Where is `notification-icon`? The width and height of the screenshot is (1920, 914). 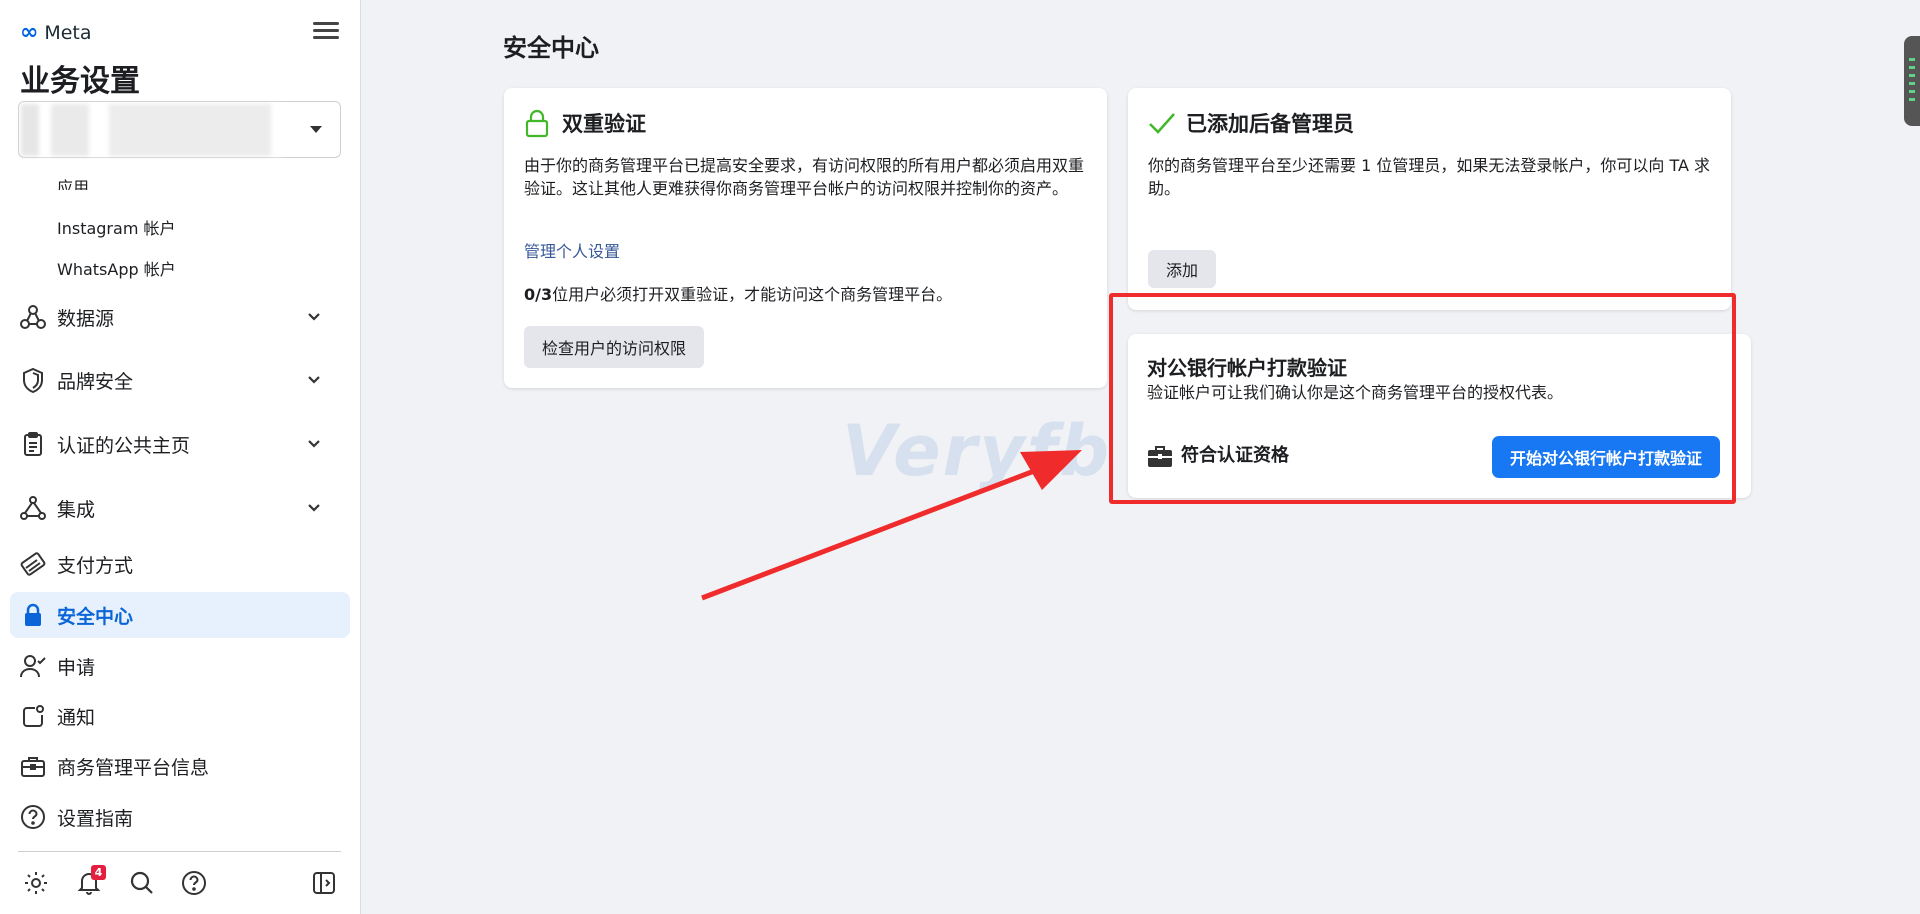 notification-icon is located at coordinates (33, 716).